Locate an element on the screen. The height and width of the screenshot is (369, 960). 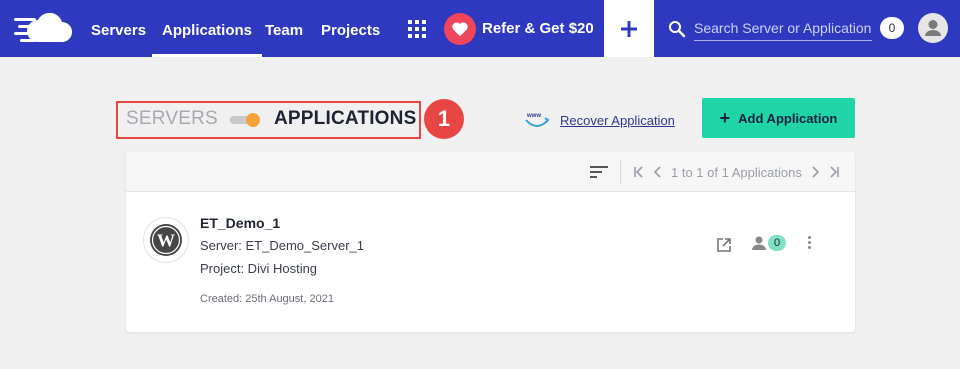
create-new-button is located at coordinates (629, 28).